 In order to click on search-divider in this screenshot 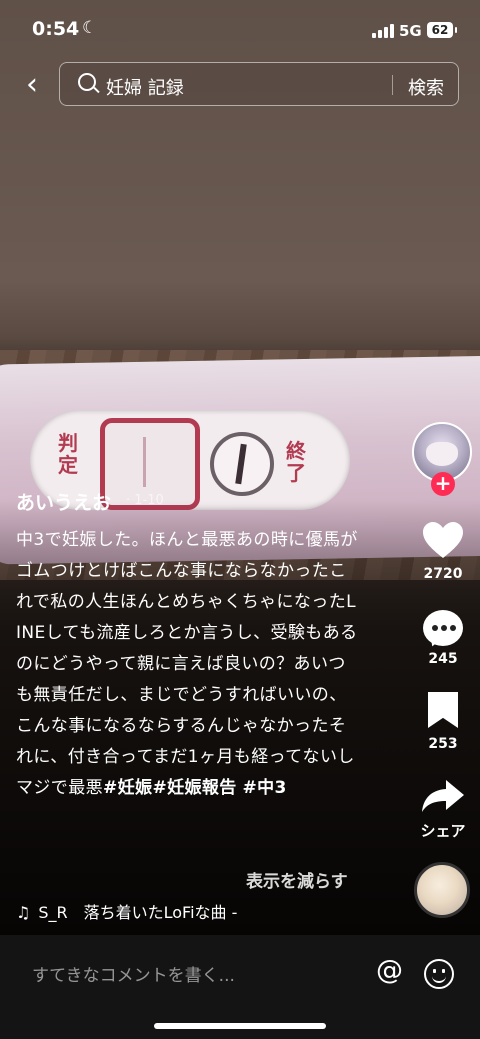, I will do `click(392, 85)`.